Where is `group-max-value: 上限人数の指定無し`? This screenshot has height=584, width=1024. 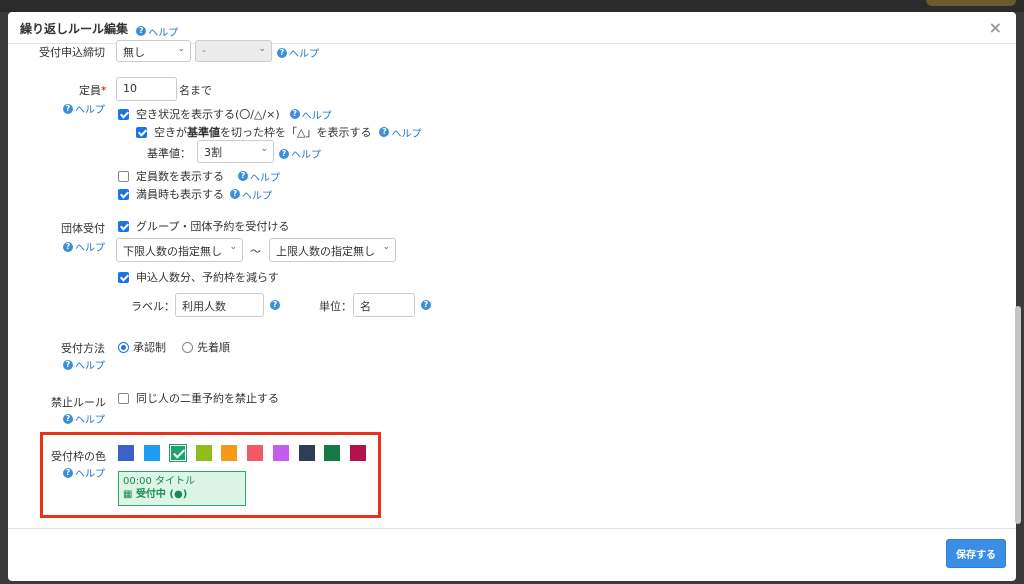 group-max-value: 上限人数の指定無し is located at coordinates (325, 251).